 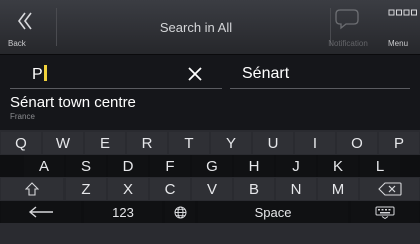 What do you see at coordinates (63, 143) in the screenshot?
I see `key-w: W` at bounding box center [63, 143].